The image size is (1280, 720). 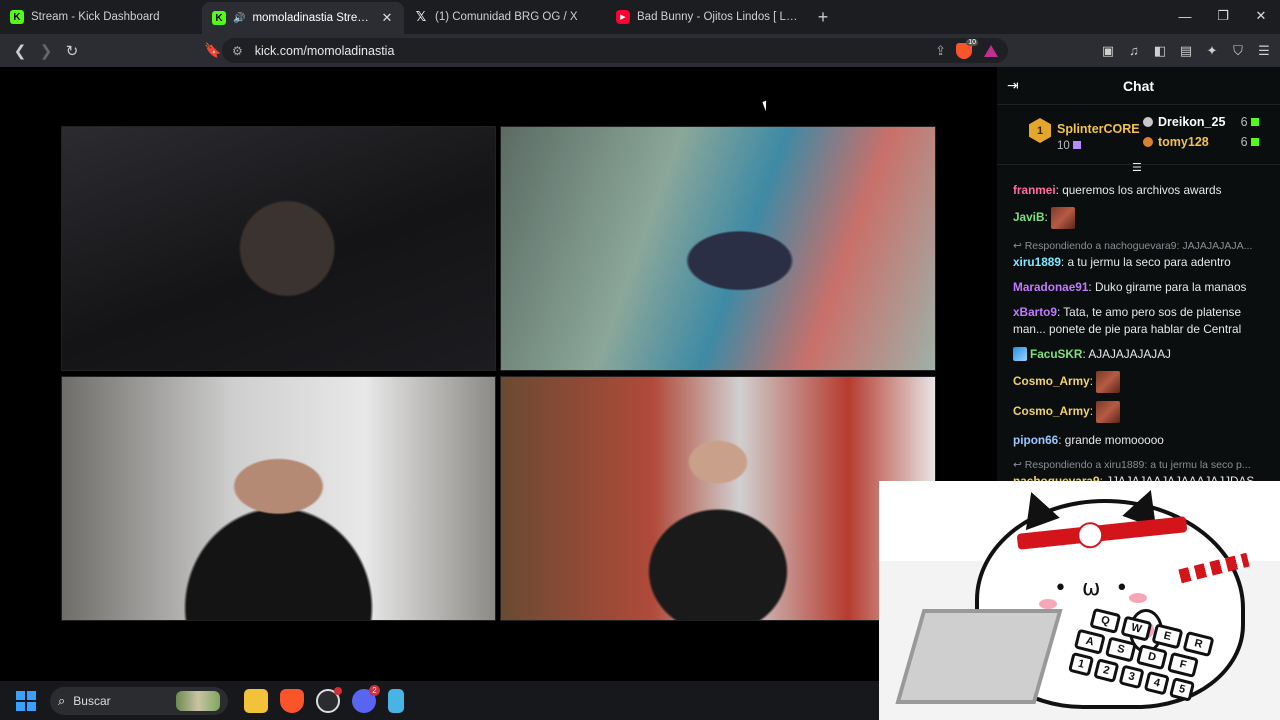 I want to click on reload-icon: ↻, so click(x=72, y=51).